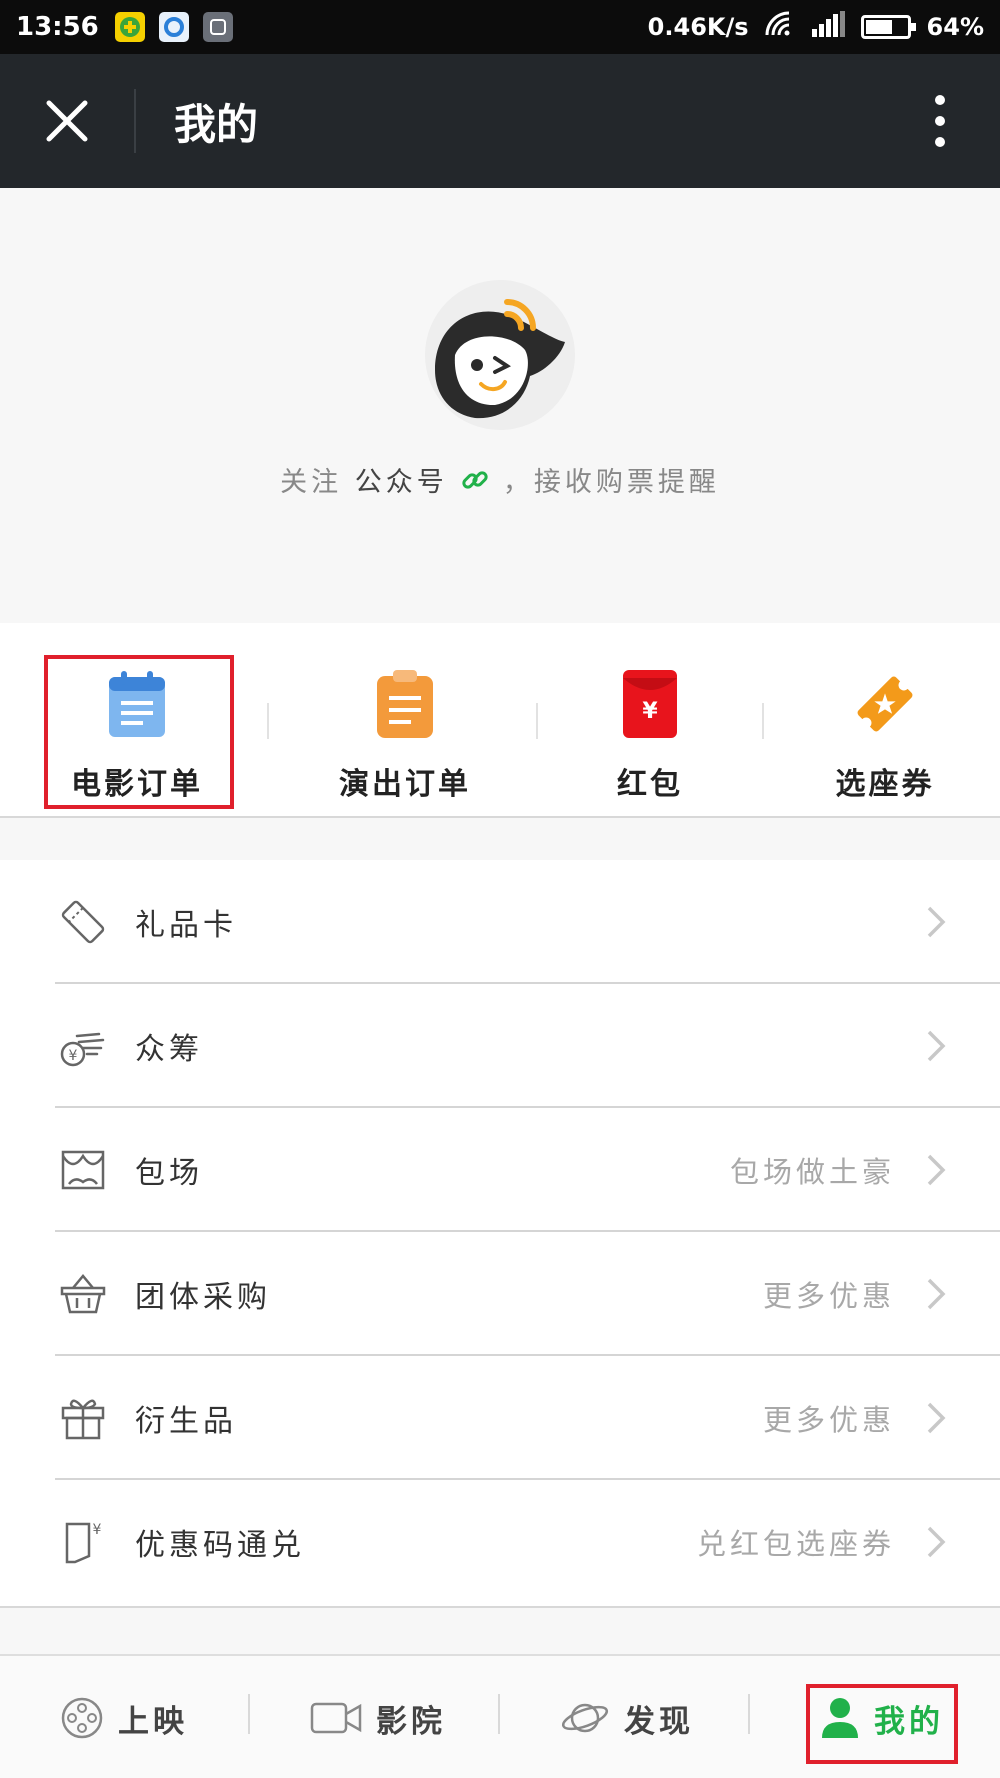  I want to click on menu-item-label: 团体采购, so click(203, 1297).